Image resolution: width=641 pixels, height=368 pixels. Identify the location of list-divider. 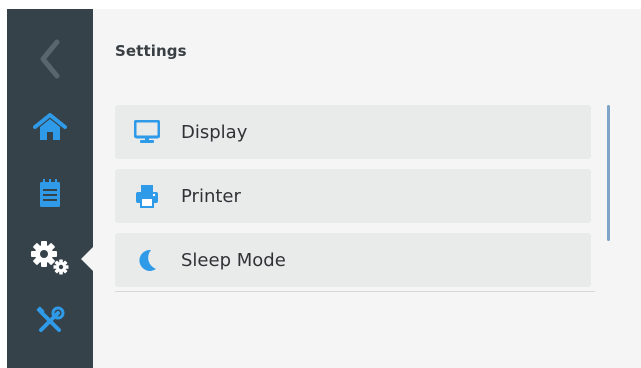
(355, 291).